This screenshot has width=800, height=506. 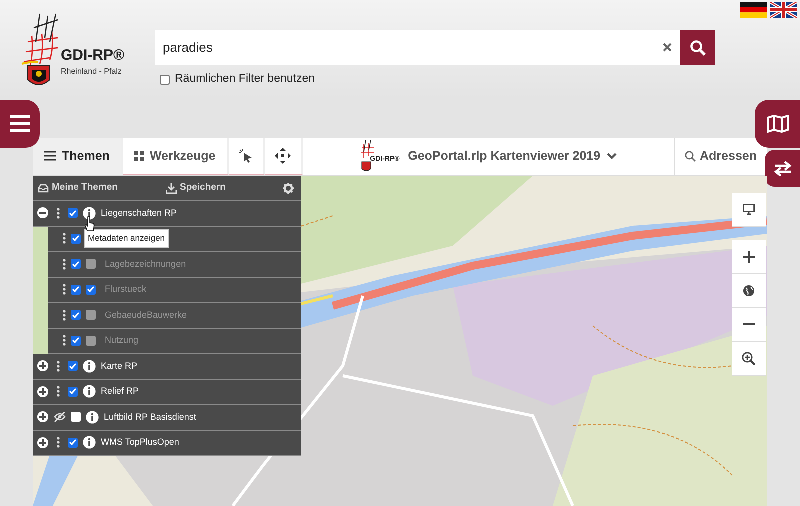 What do you see at coordinates (175, 156) in the screenshot?
I see `toolbar-tab: Werkzeuge` at bounding box center [175, 156].